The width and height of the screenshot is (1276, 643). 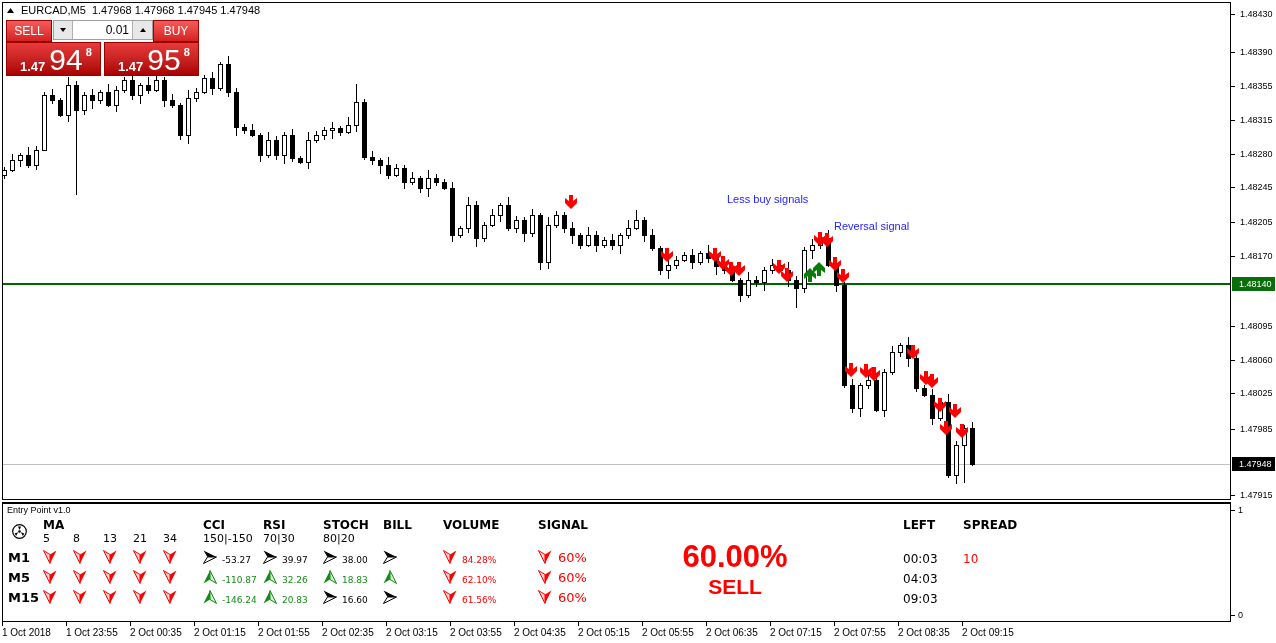 What do you see at coordinates (46, 538) in the screenshot?
I see `ma-period-label: 5` at bounding box center [46, 538].